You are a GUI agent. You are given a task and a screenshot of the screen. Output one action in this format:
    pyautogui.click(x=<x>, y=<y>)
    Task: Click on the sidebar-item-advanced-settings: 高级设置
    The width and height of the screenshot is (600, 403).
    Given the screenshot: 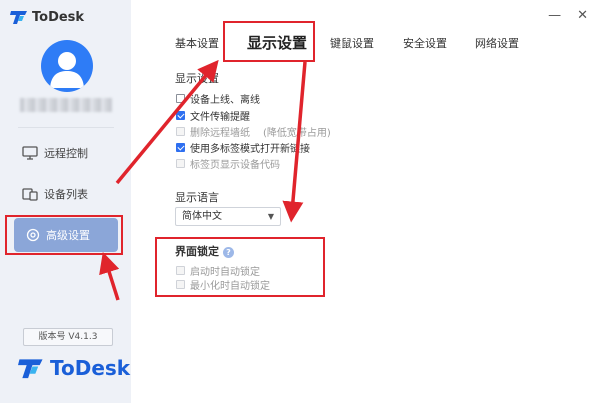 What is the action you would take?
    pyautogui.click(x=66, y=235)
    